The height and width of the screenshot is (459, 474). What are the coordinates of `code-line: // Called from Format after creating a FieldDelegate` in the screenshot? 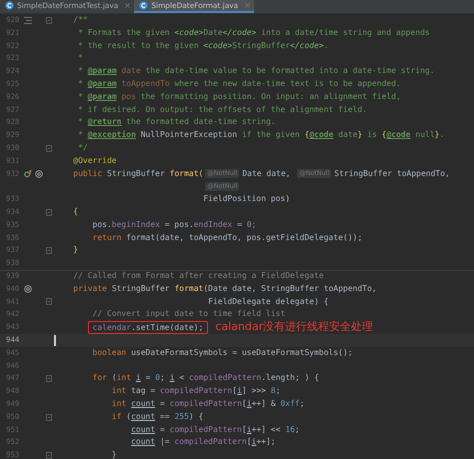 It's located at (198, 276).